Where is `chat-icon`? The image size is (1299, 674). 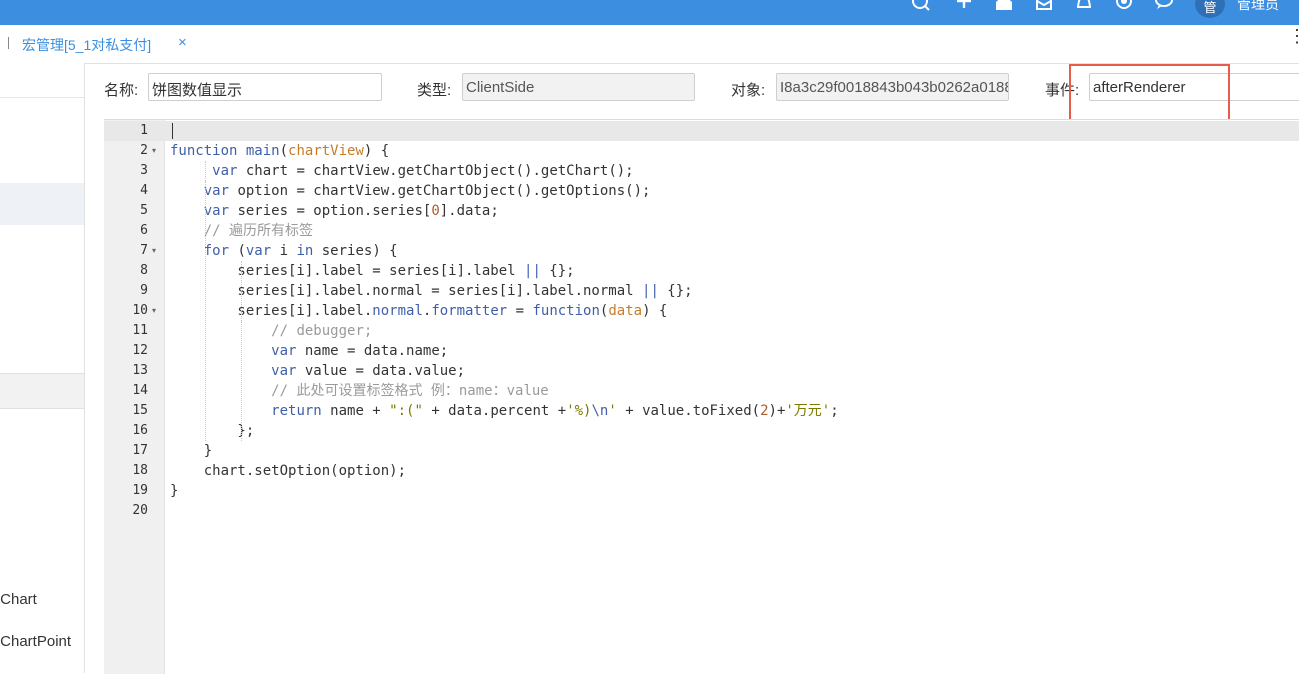
chat-icon is located at coordinates (1164, 7).